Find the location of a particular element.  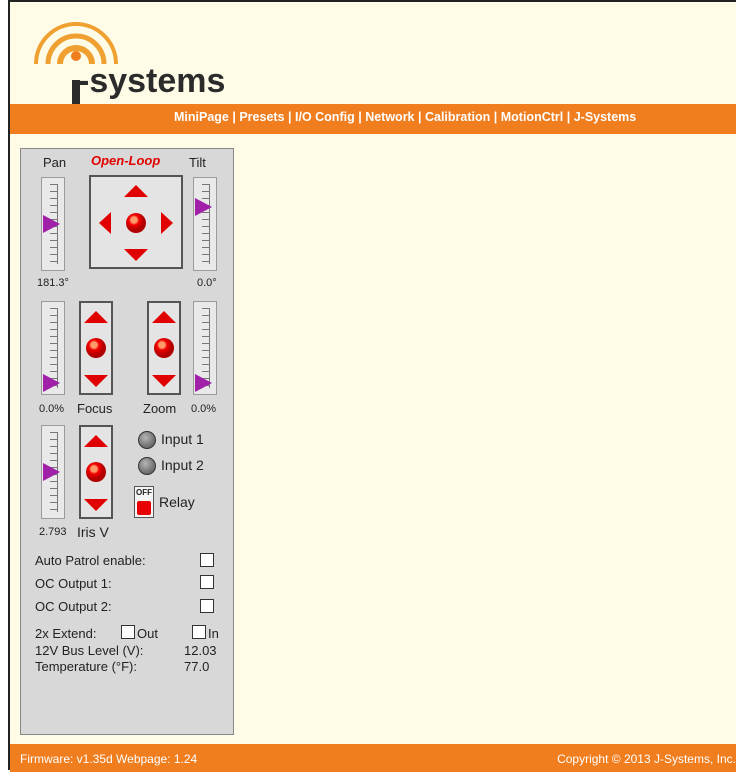

tilt-slider is located at coordinates (205, 224).